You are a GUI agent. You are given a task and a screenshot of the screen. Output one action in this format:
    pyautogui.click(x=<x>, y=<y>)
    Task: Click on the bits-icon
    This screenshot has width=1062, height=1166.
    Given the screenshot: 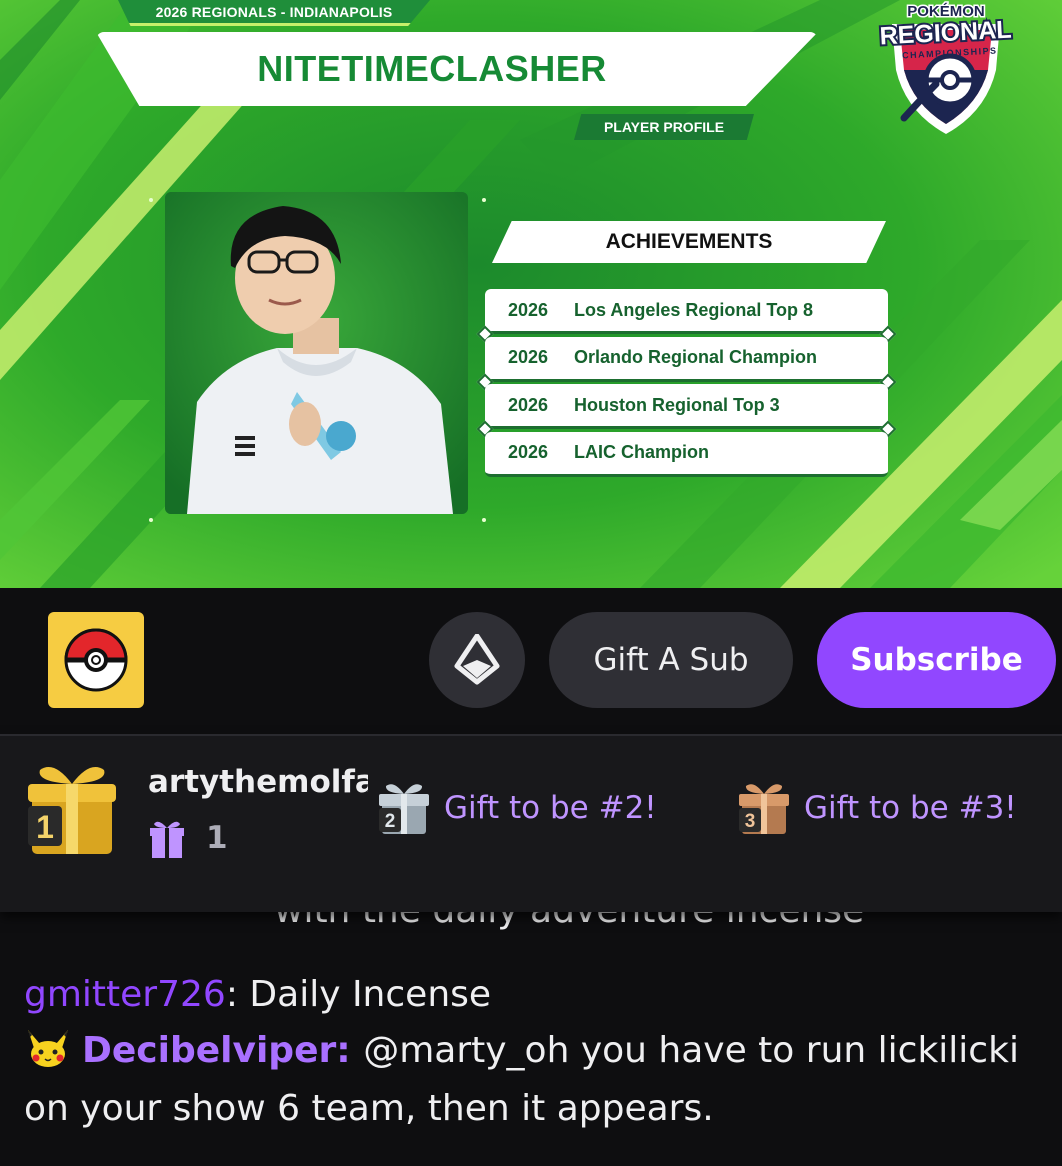 What is the action you would take?
    pyautogui.click(x=477, y=659)
    